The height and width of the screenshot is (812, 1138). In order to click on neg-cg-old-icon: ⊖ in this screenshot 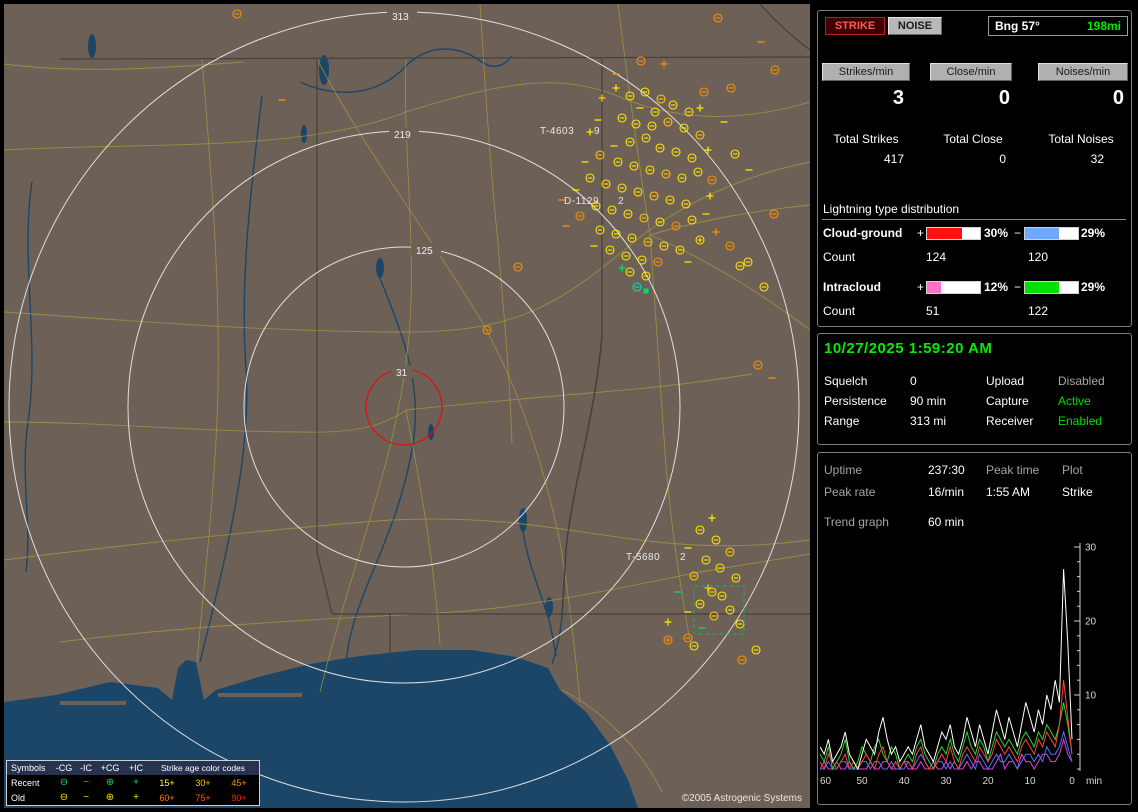, I will do `click(64, 797)`.